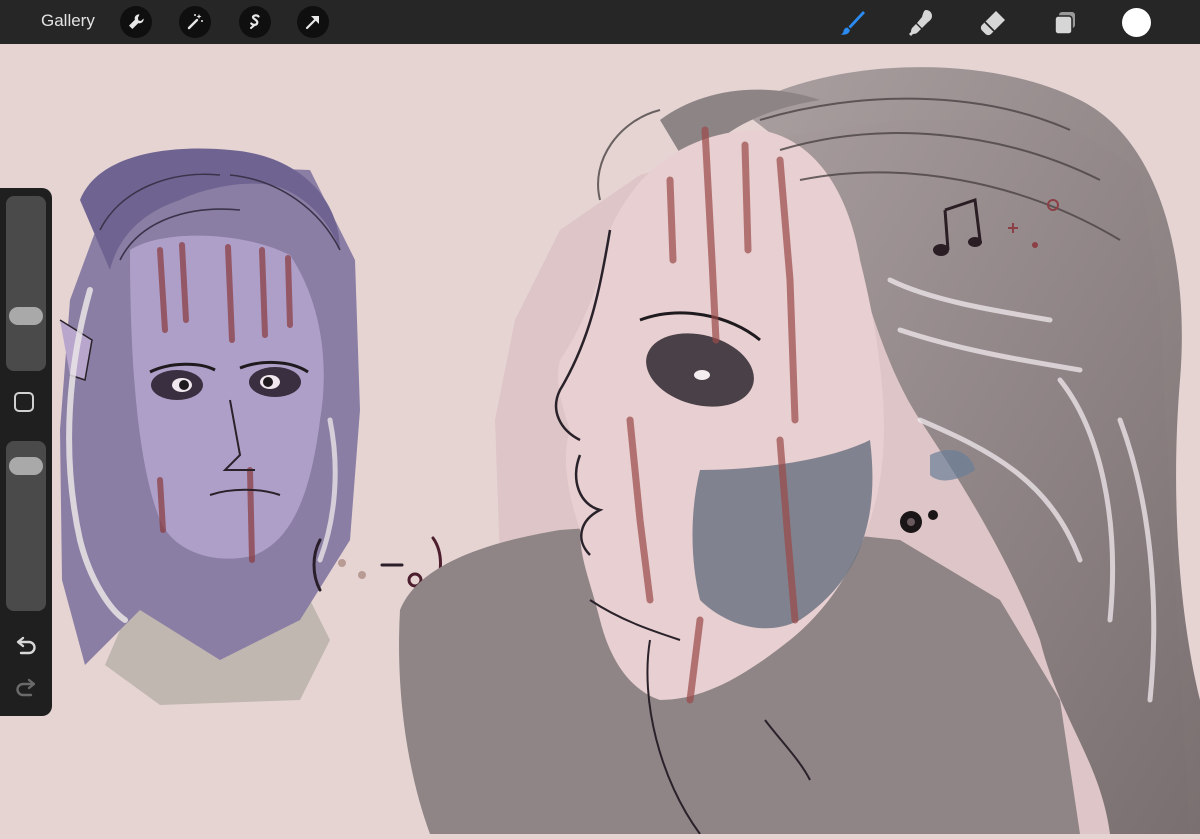 The width and height of the screenshot is (1200, 839). Describe the element at coordinates (26, 316) in the screenshot. I see `brush-size-thumb` at that location.